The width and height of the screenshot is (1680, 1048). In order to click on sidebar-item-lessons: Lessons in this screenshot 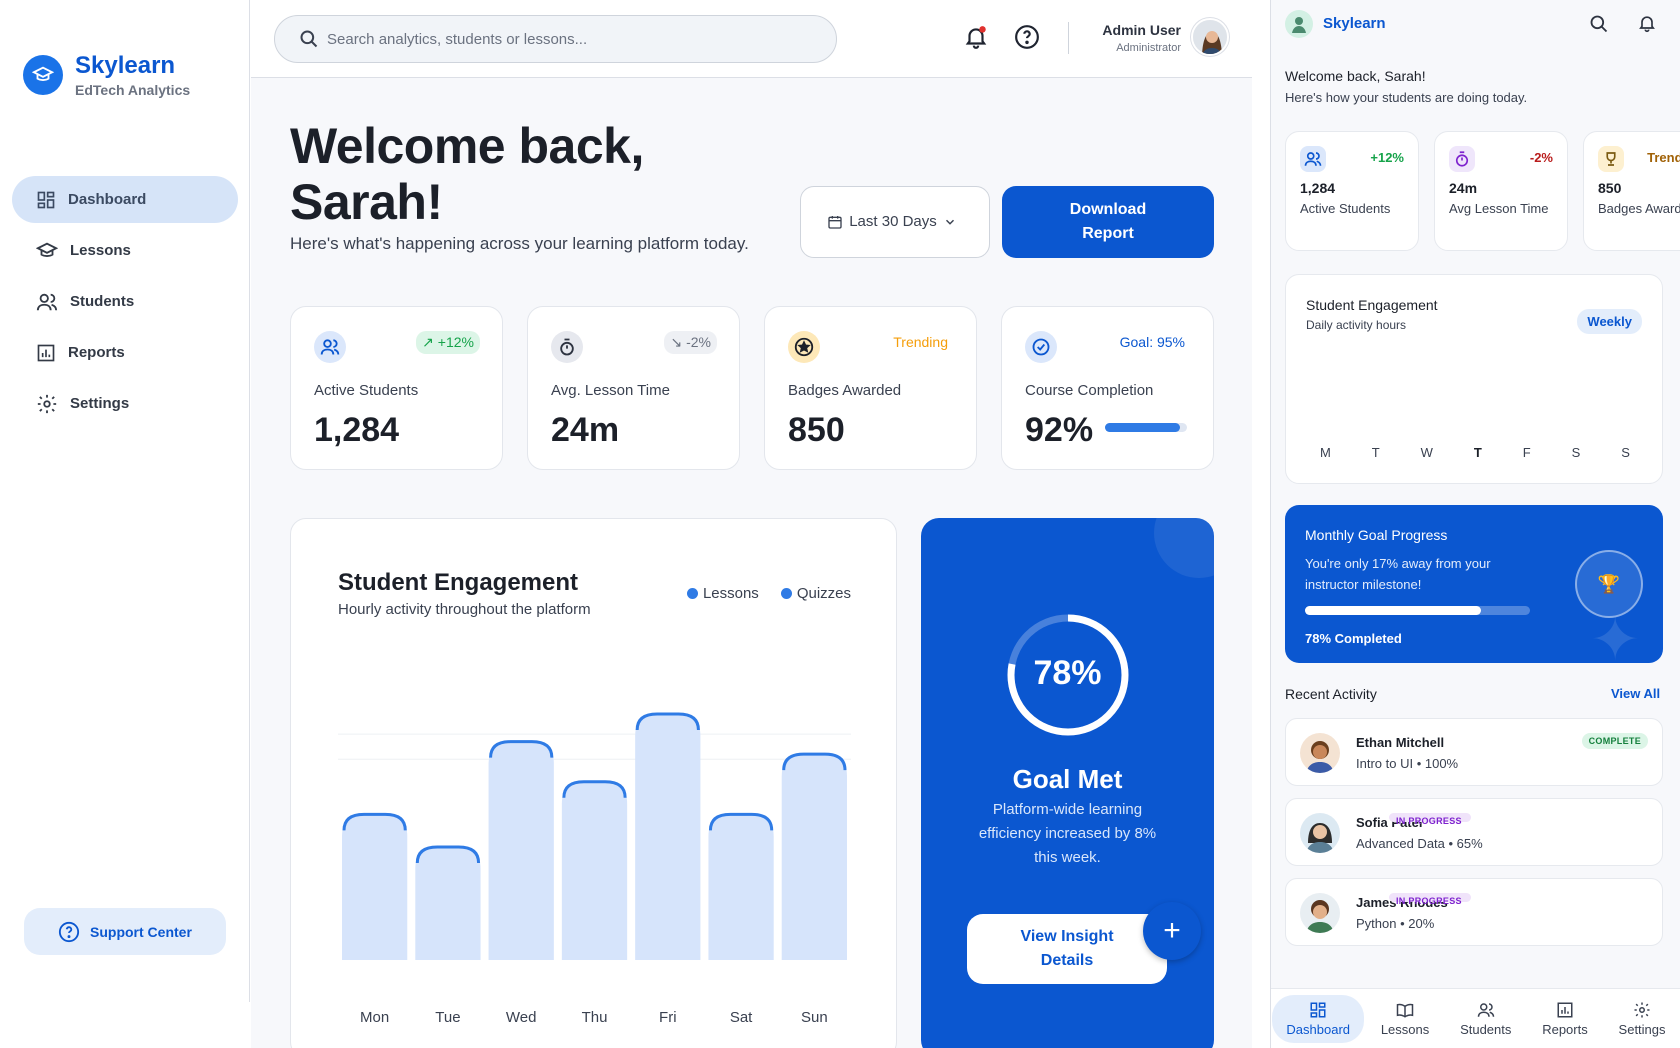, I will do `click(125, 250)`.